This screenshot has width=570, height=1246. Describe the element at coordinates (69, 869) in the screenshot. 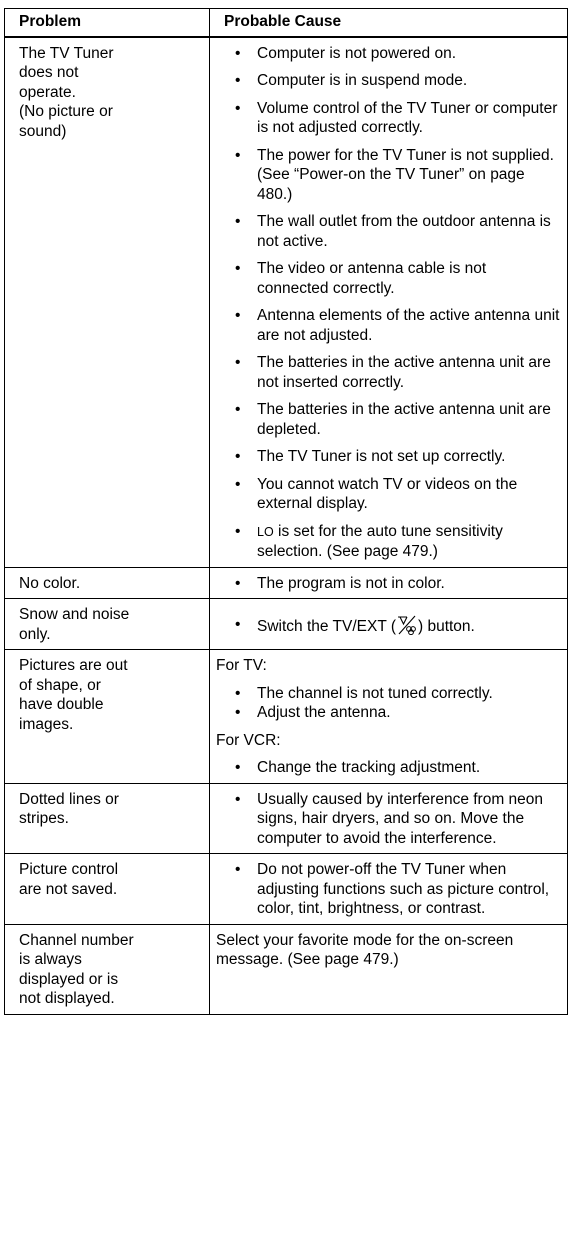

I see `problem-line: Picture control` at that location.